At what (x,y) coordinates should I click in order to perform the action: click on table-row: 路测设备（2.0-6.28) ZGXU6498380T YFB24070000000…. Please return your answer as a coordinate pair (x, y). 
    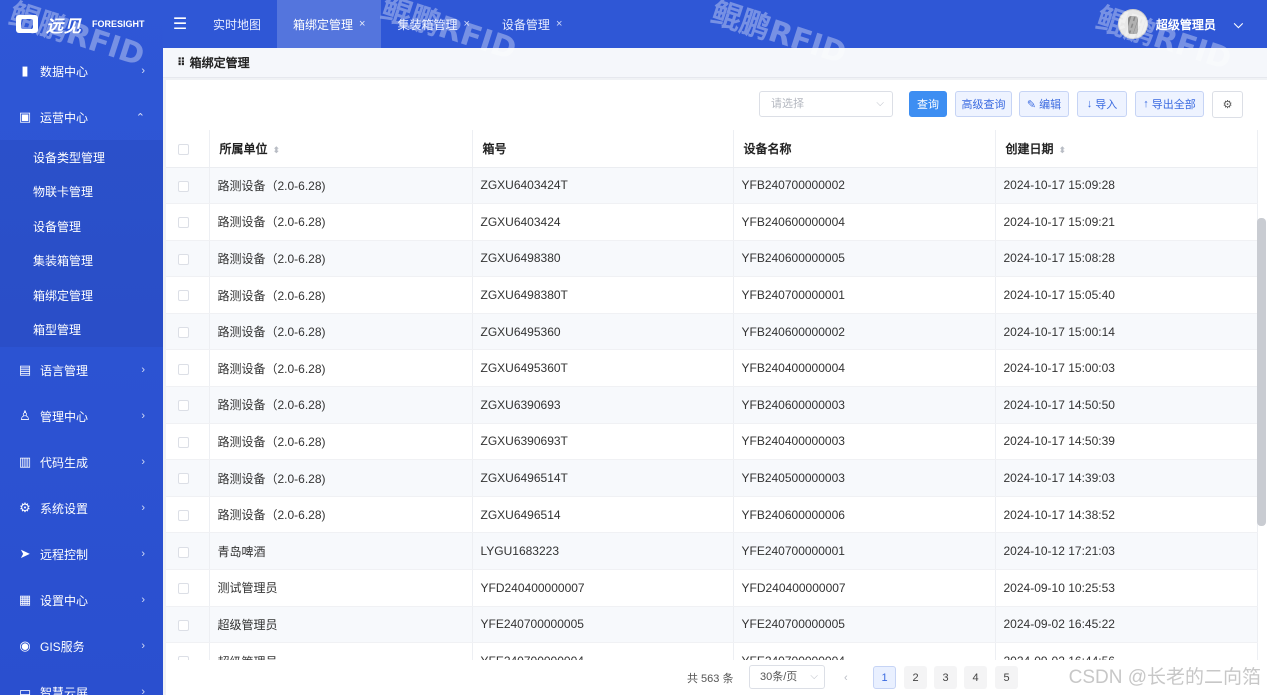
    Looking at the image, I should click on (712, 295).